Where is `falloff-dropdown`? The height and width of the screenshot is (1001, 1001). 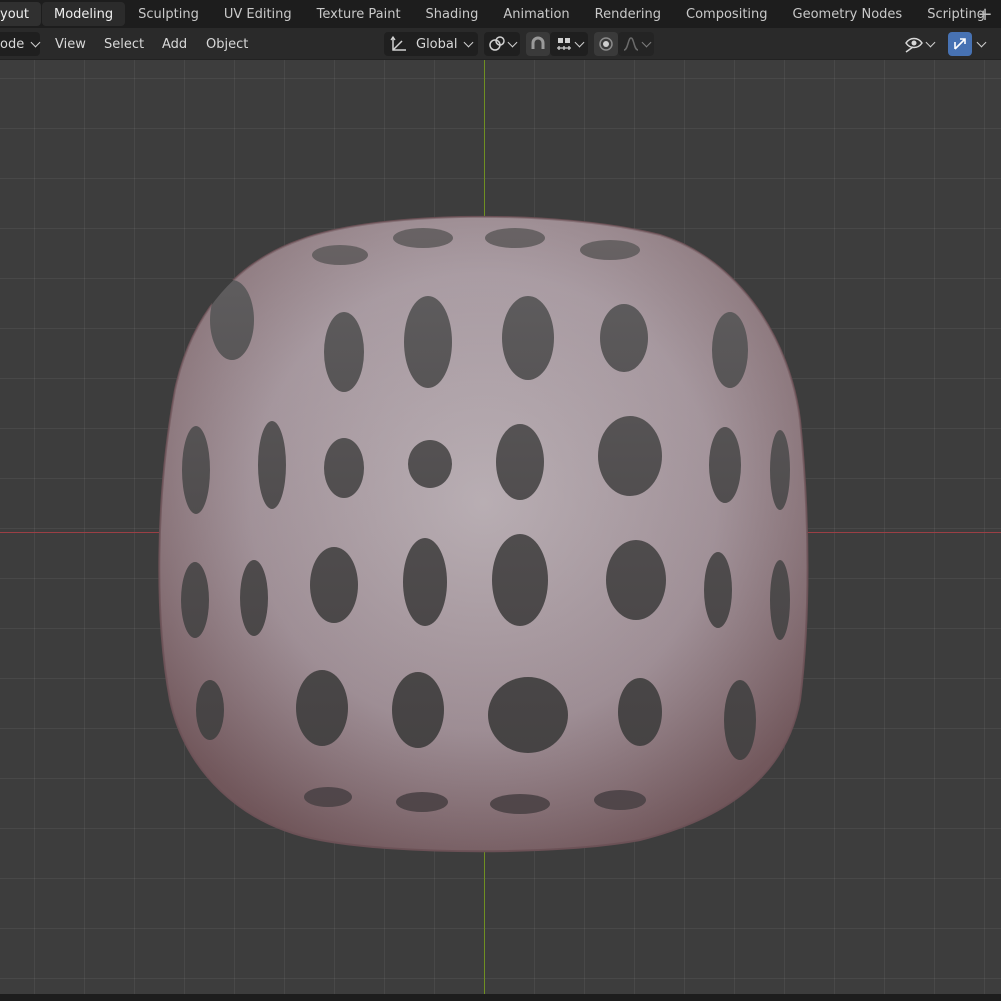 falloff-dropdown is located at coordinates (636, 44).